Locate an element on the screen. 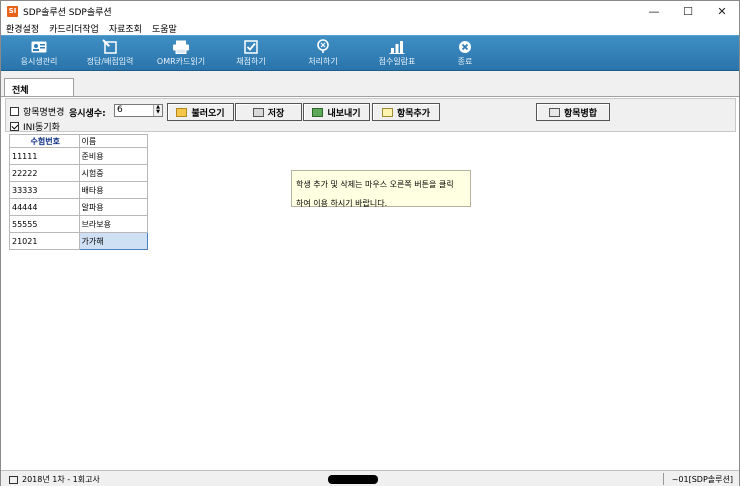 The width and height of the screenshot is (740, 486). bar-chart-icon is located at coordinates (397, 46).